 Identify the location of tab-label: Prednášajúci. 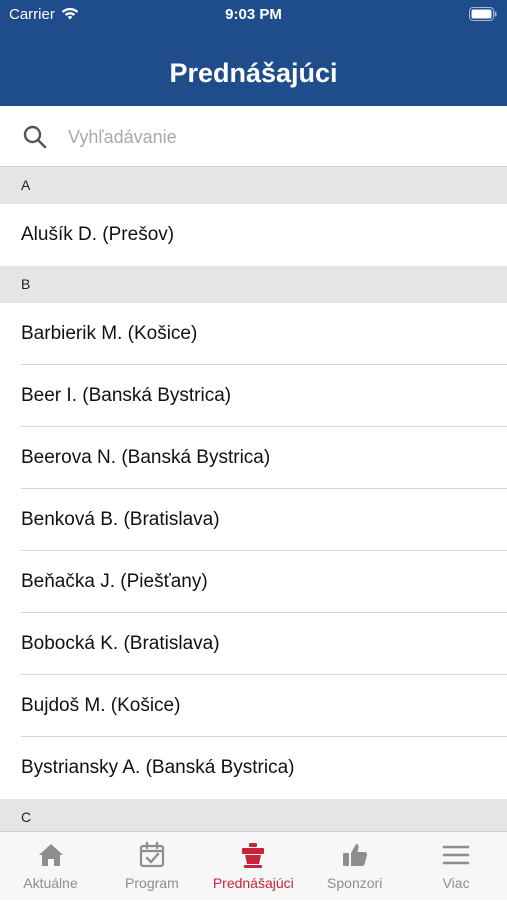
(253, 883).